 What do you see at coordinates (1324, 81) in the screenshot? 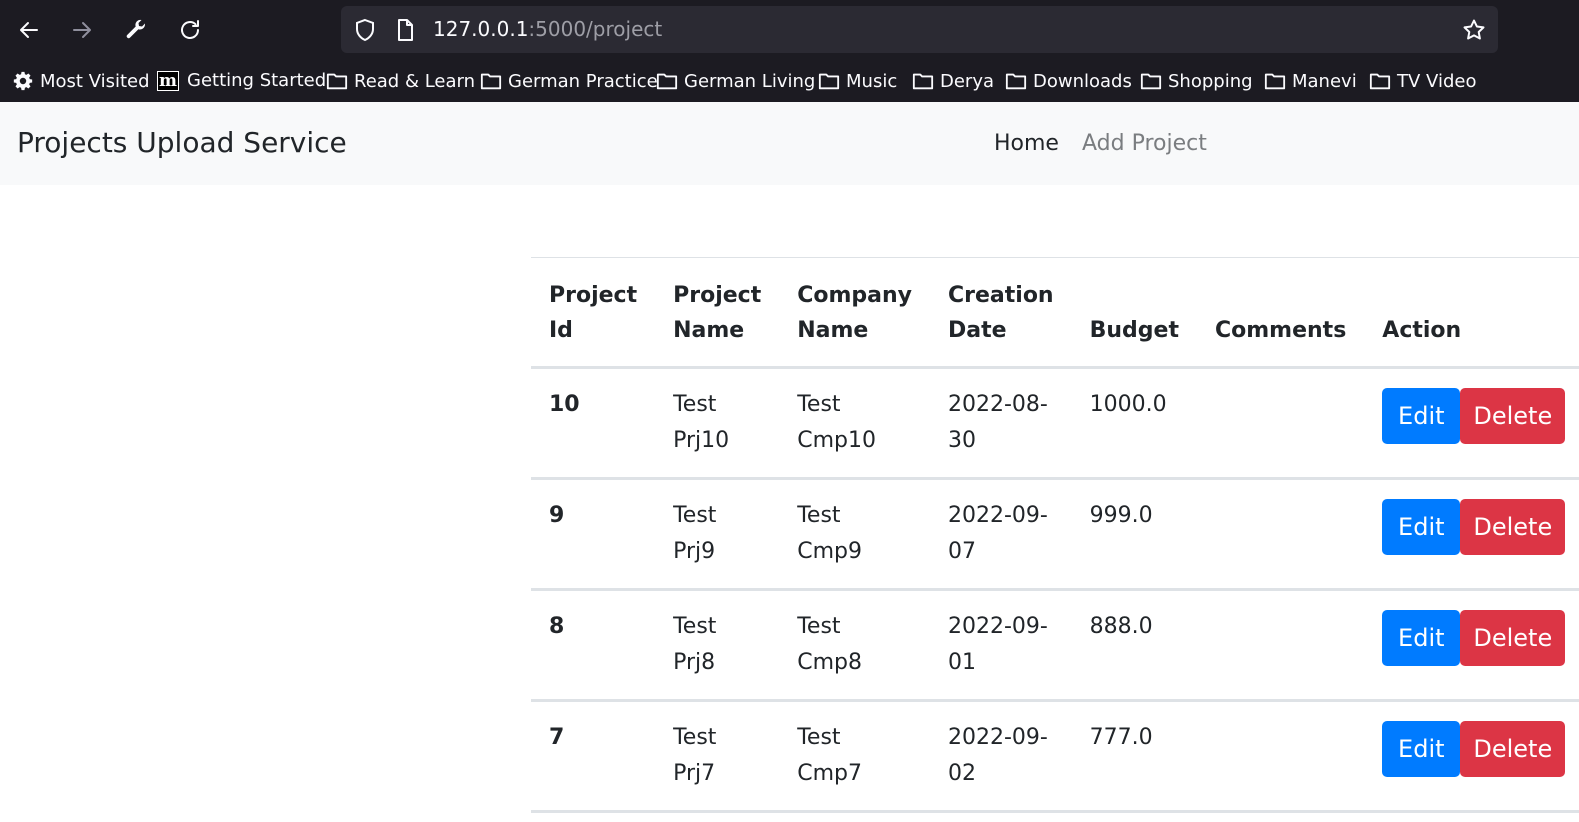
I see `bookmark-label: Manevi` at bounding box center [1324, 81].